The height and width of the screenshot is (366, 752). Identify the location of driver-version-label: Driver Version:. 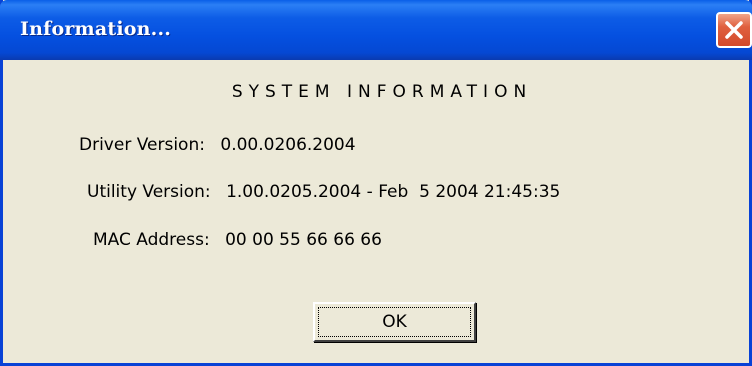
(142, 145).